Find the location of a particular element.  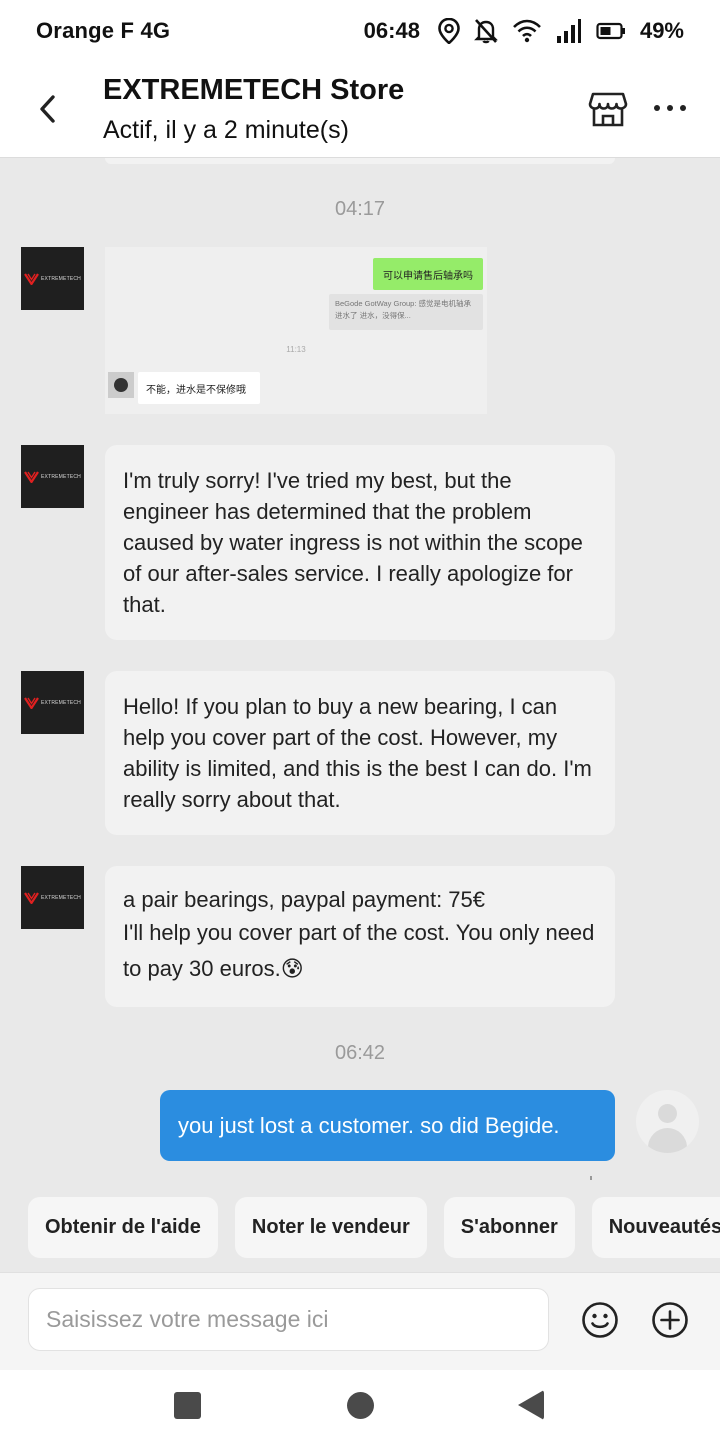

screenshot-reply: 不能，进水是不保修哦 is located at coordinates (199, 388).